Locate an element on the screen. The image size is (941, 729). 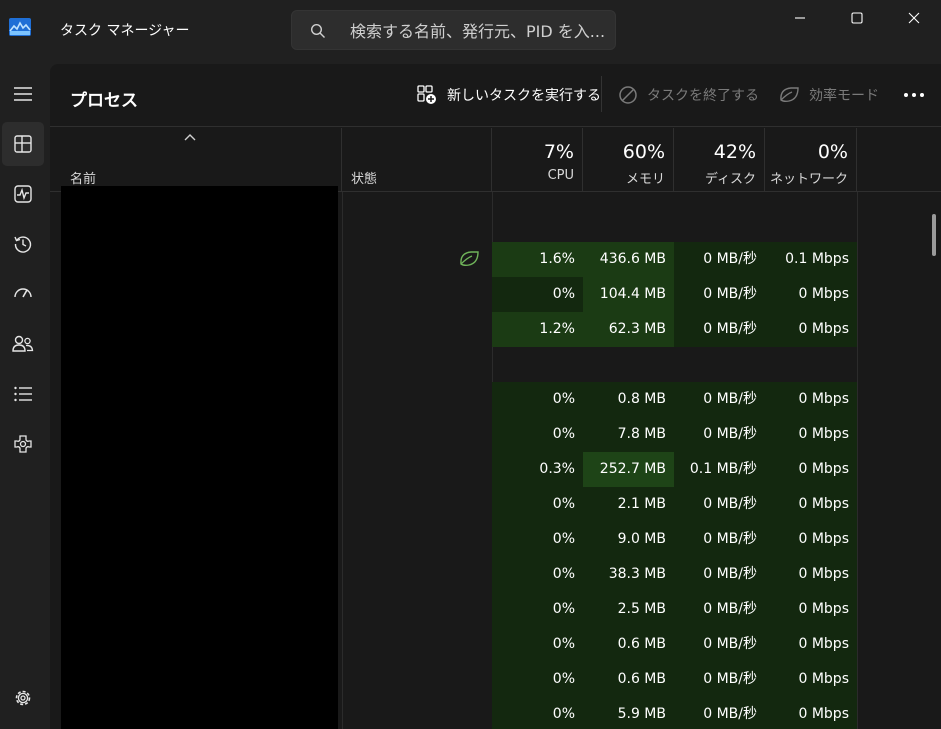
maximize-icon is located at coordinates (857, 18).